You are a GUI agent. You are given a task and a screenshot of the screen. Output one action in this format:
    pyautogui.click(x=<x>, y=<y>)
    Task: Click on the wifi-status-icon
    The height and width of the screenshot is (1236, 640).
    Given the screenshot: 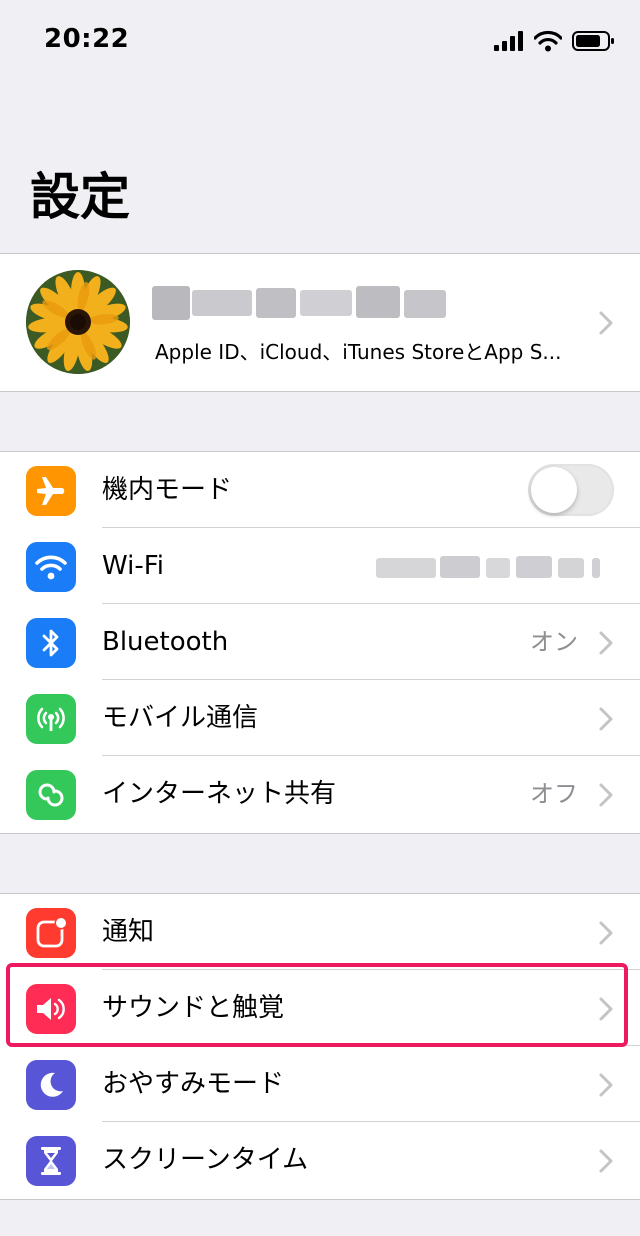 What is the action you would take?
    pyautogui.click(x=548, y=41)
    